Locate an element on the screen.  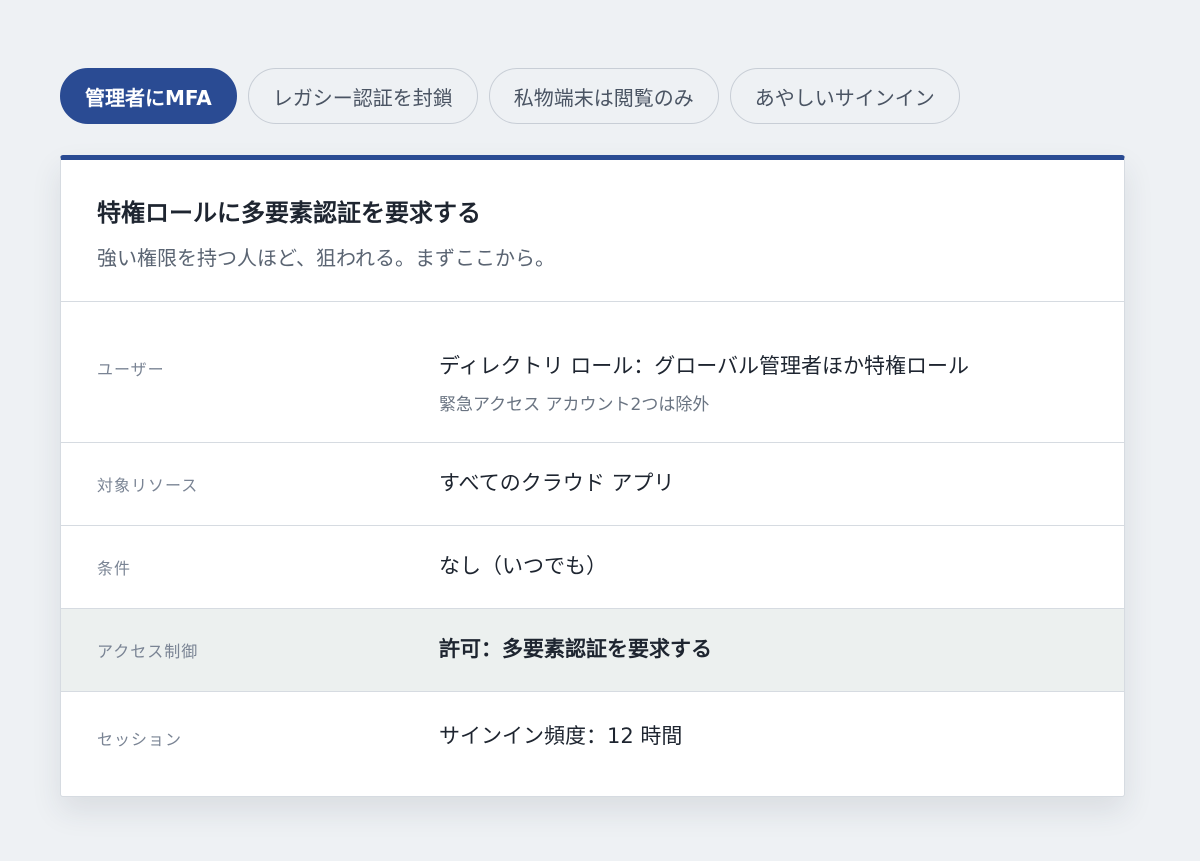
row-label-conditions: 条件 is located at coordinates (114, 568).